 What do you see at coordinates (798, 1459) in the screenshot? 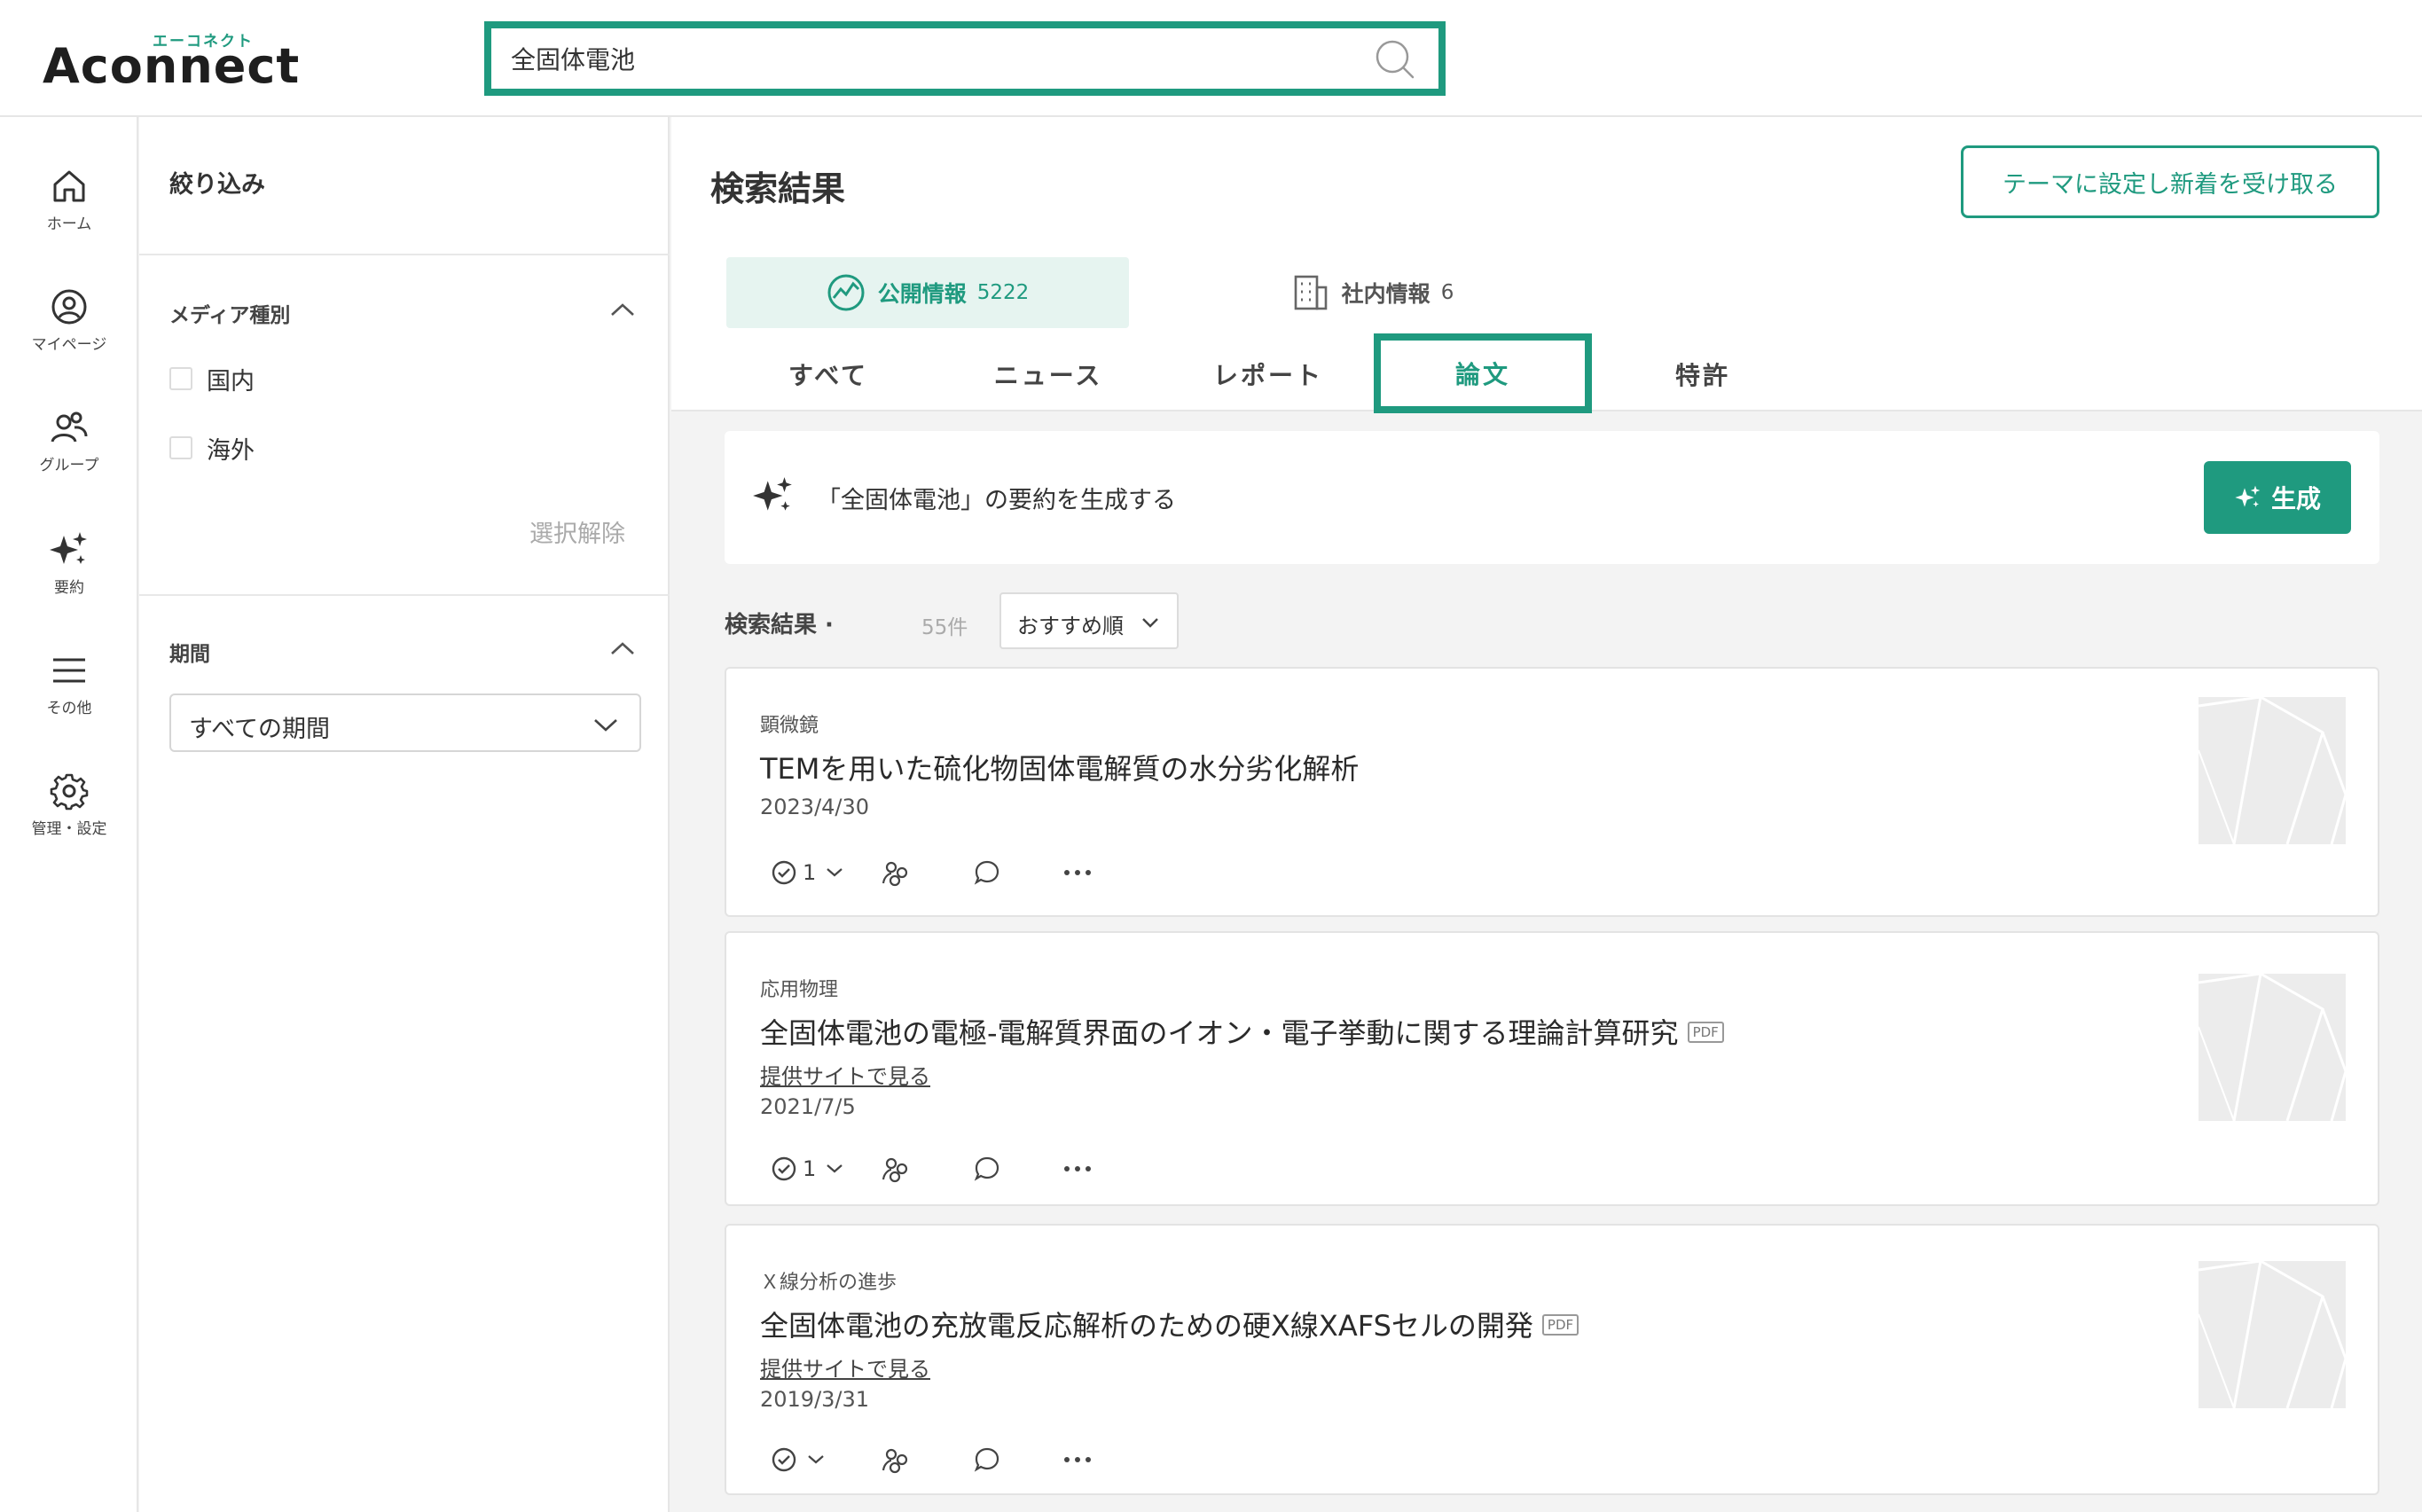
I see `check-action` at bounding box center [798, 1459].